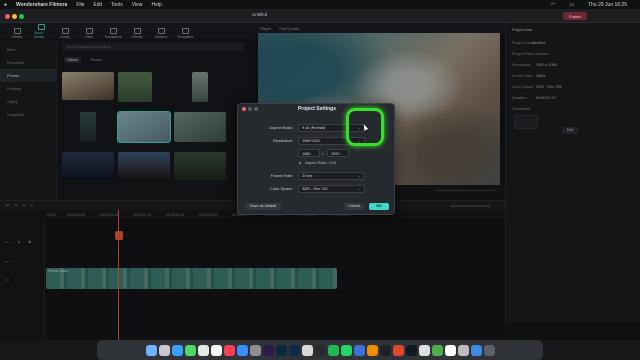 The image size is (640, 360). I want to click on aspect-ratio-note: Aspect Ratio: 9:16, so click(321, 163).